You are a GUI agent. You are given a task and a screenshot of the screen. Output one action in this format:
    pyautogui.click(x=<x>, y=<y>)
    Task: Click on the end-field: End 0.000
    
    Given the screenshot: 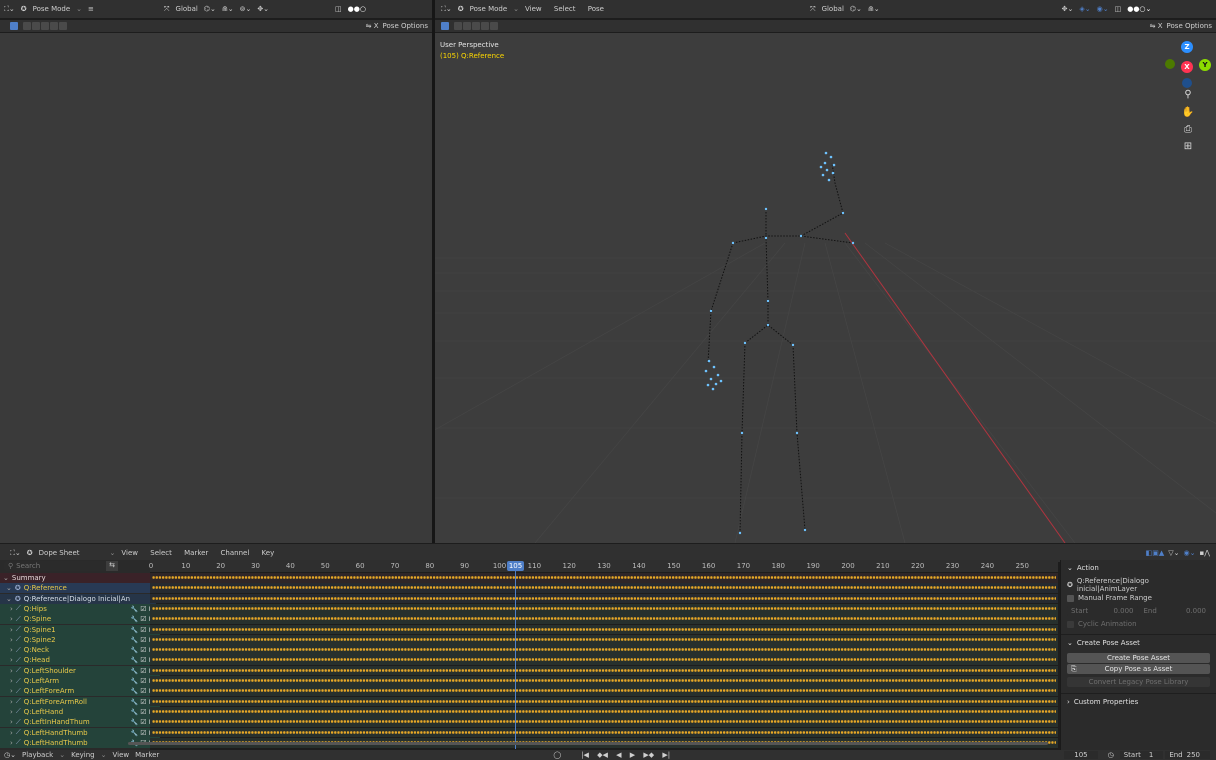 What is the action you would take?
    pyautogui.click(x=1174, y=611)
    